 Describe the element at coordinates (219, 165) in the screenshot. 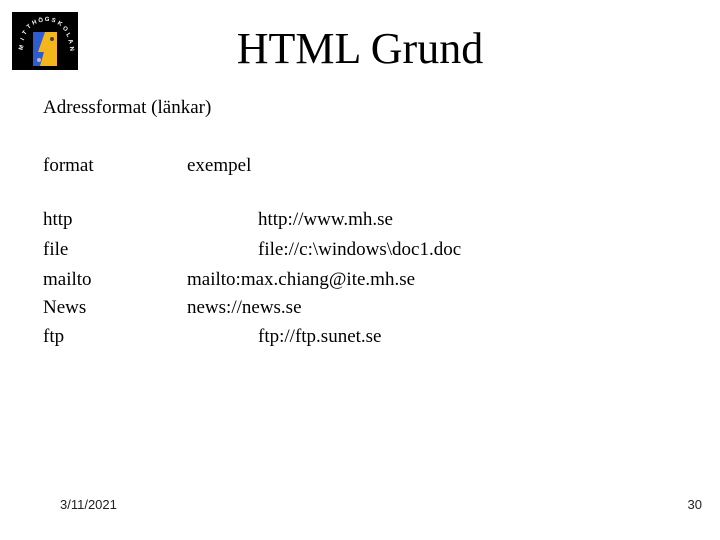

I see `column-header-example: exempel` at that location.